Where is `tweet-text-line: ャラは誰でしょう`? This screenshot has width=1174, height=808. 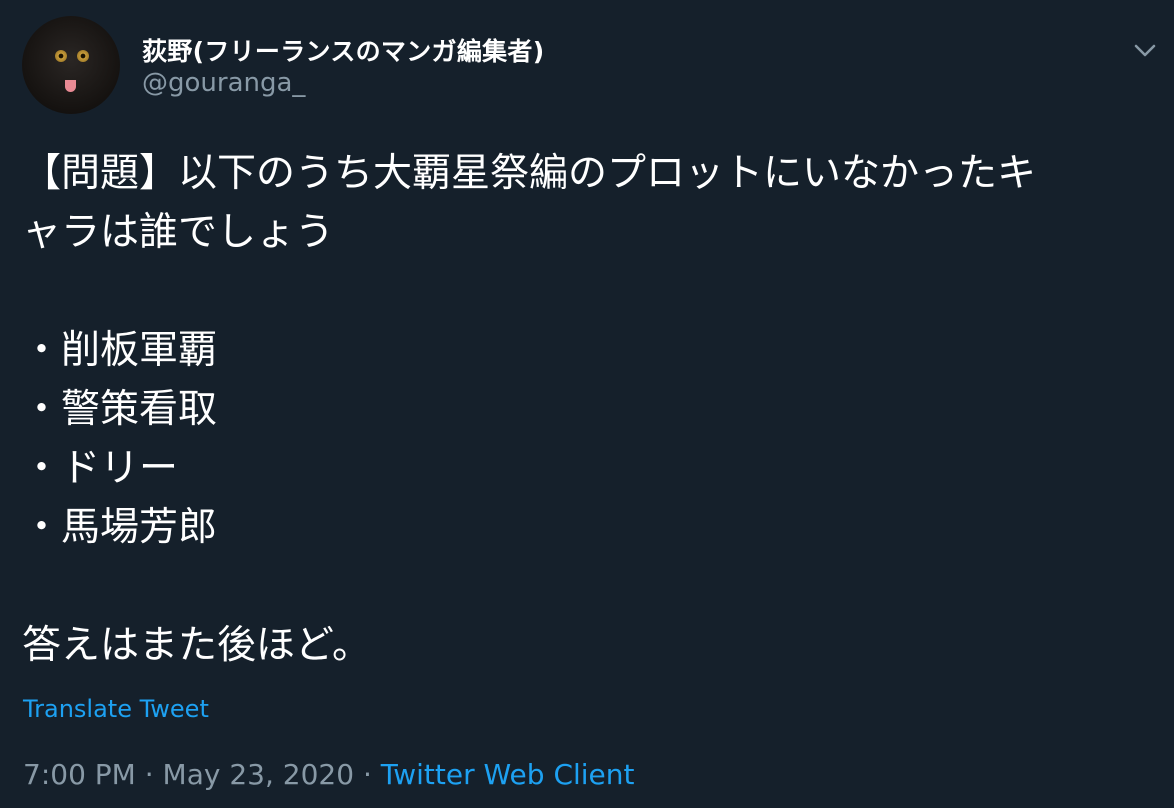 tweet-text-line: ャラは誰でしょう is located at coordinates (178, 232).